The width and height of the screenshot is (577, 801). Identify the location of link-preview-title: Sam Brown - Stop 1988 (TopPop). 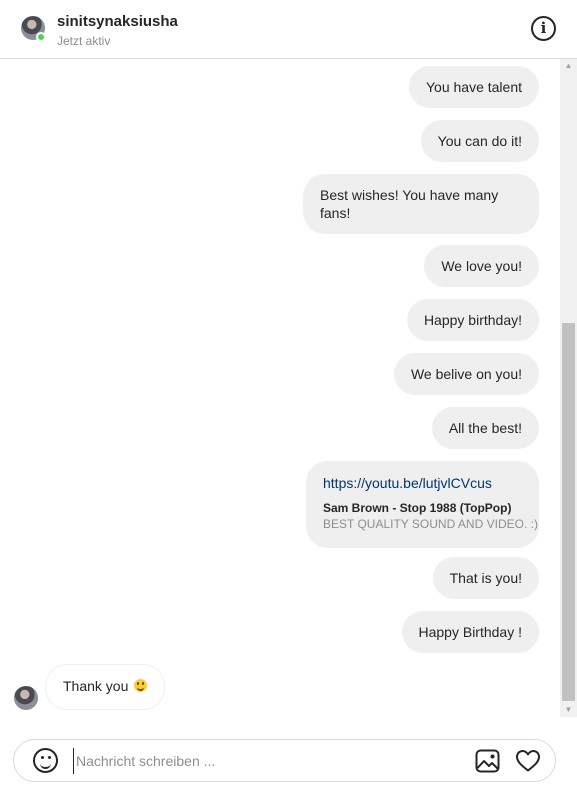
(417, 508).